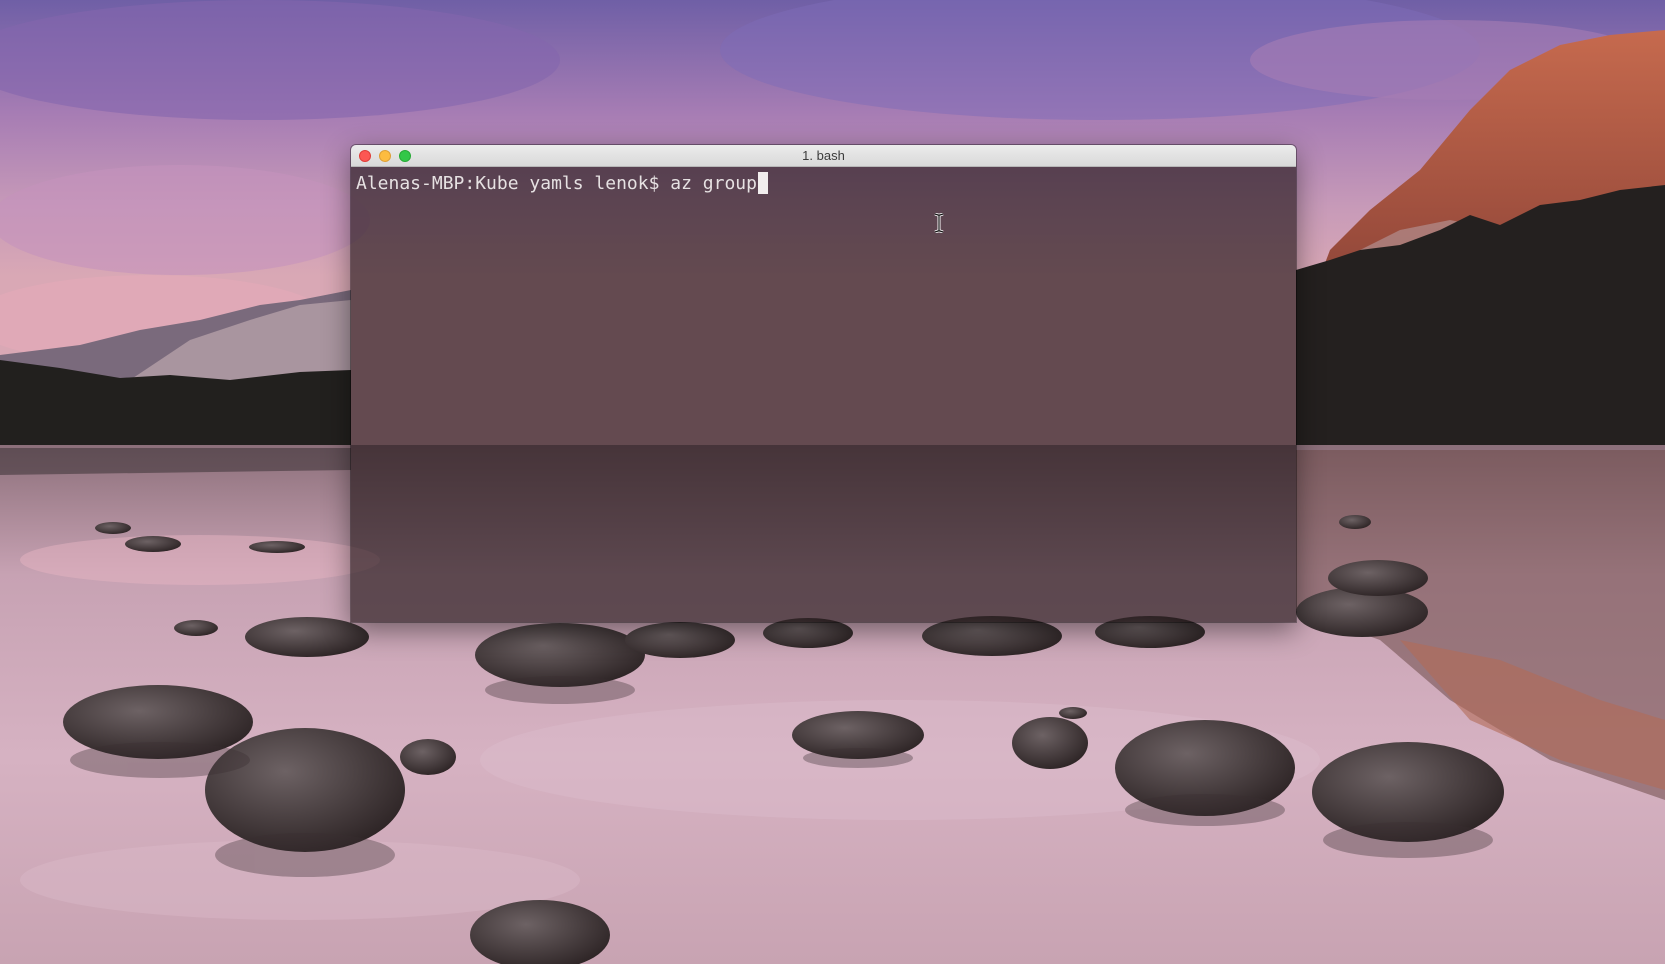 This screenshot has height=964, width=1665. I want to click on window-title: 1. bash, so click(823, 155).